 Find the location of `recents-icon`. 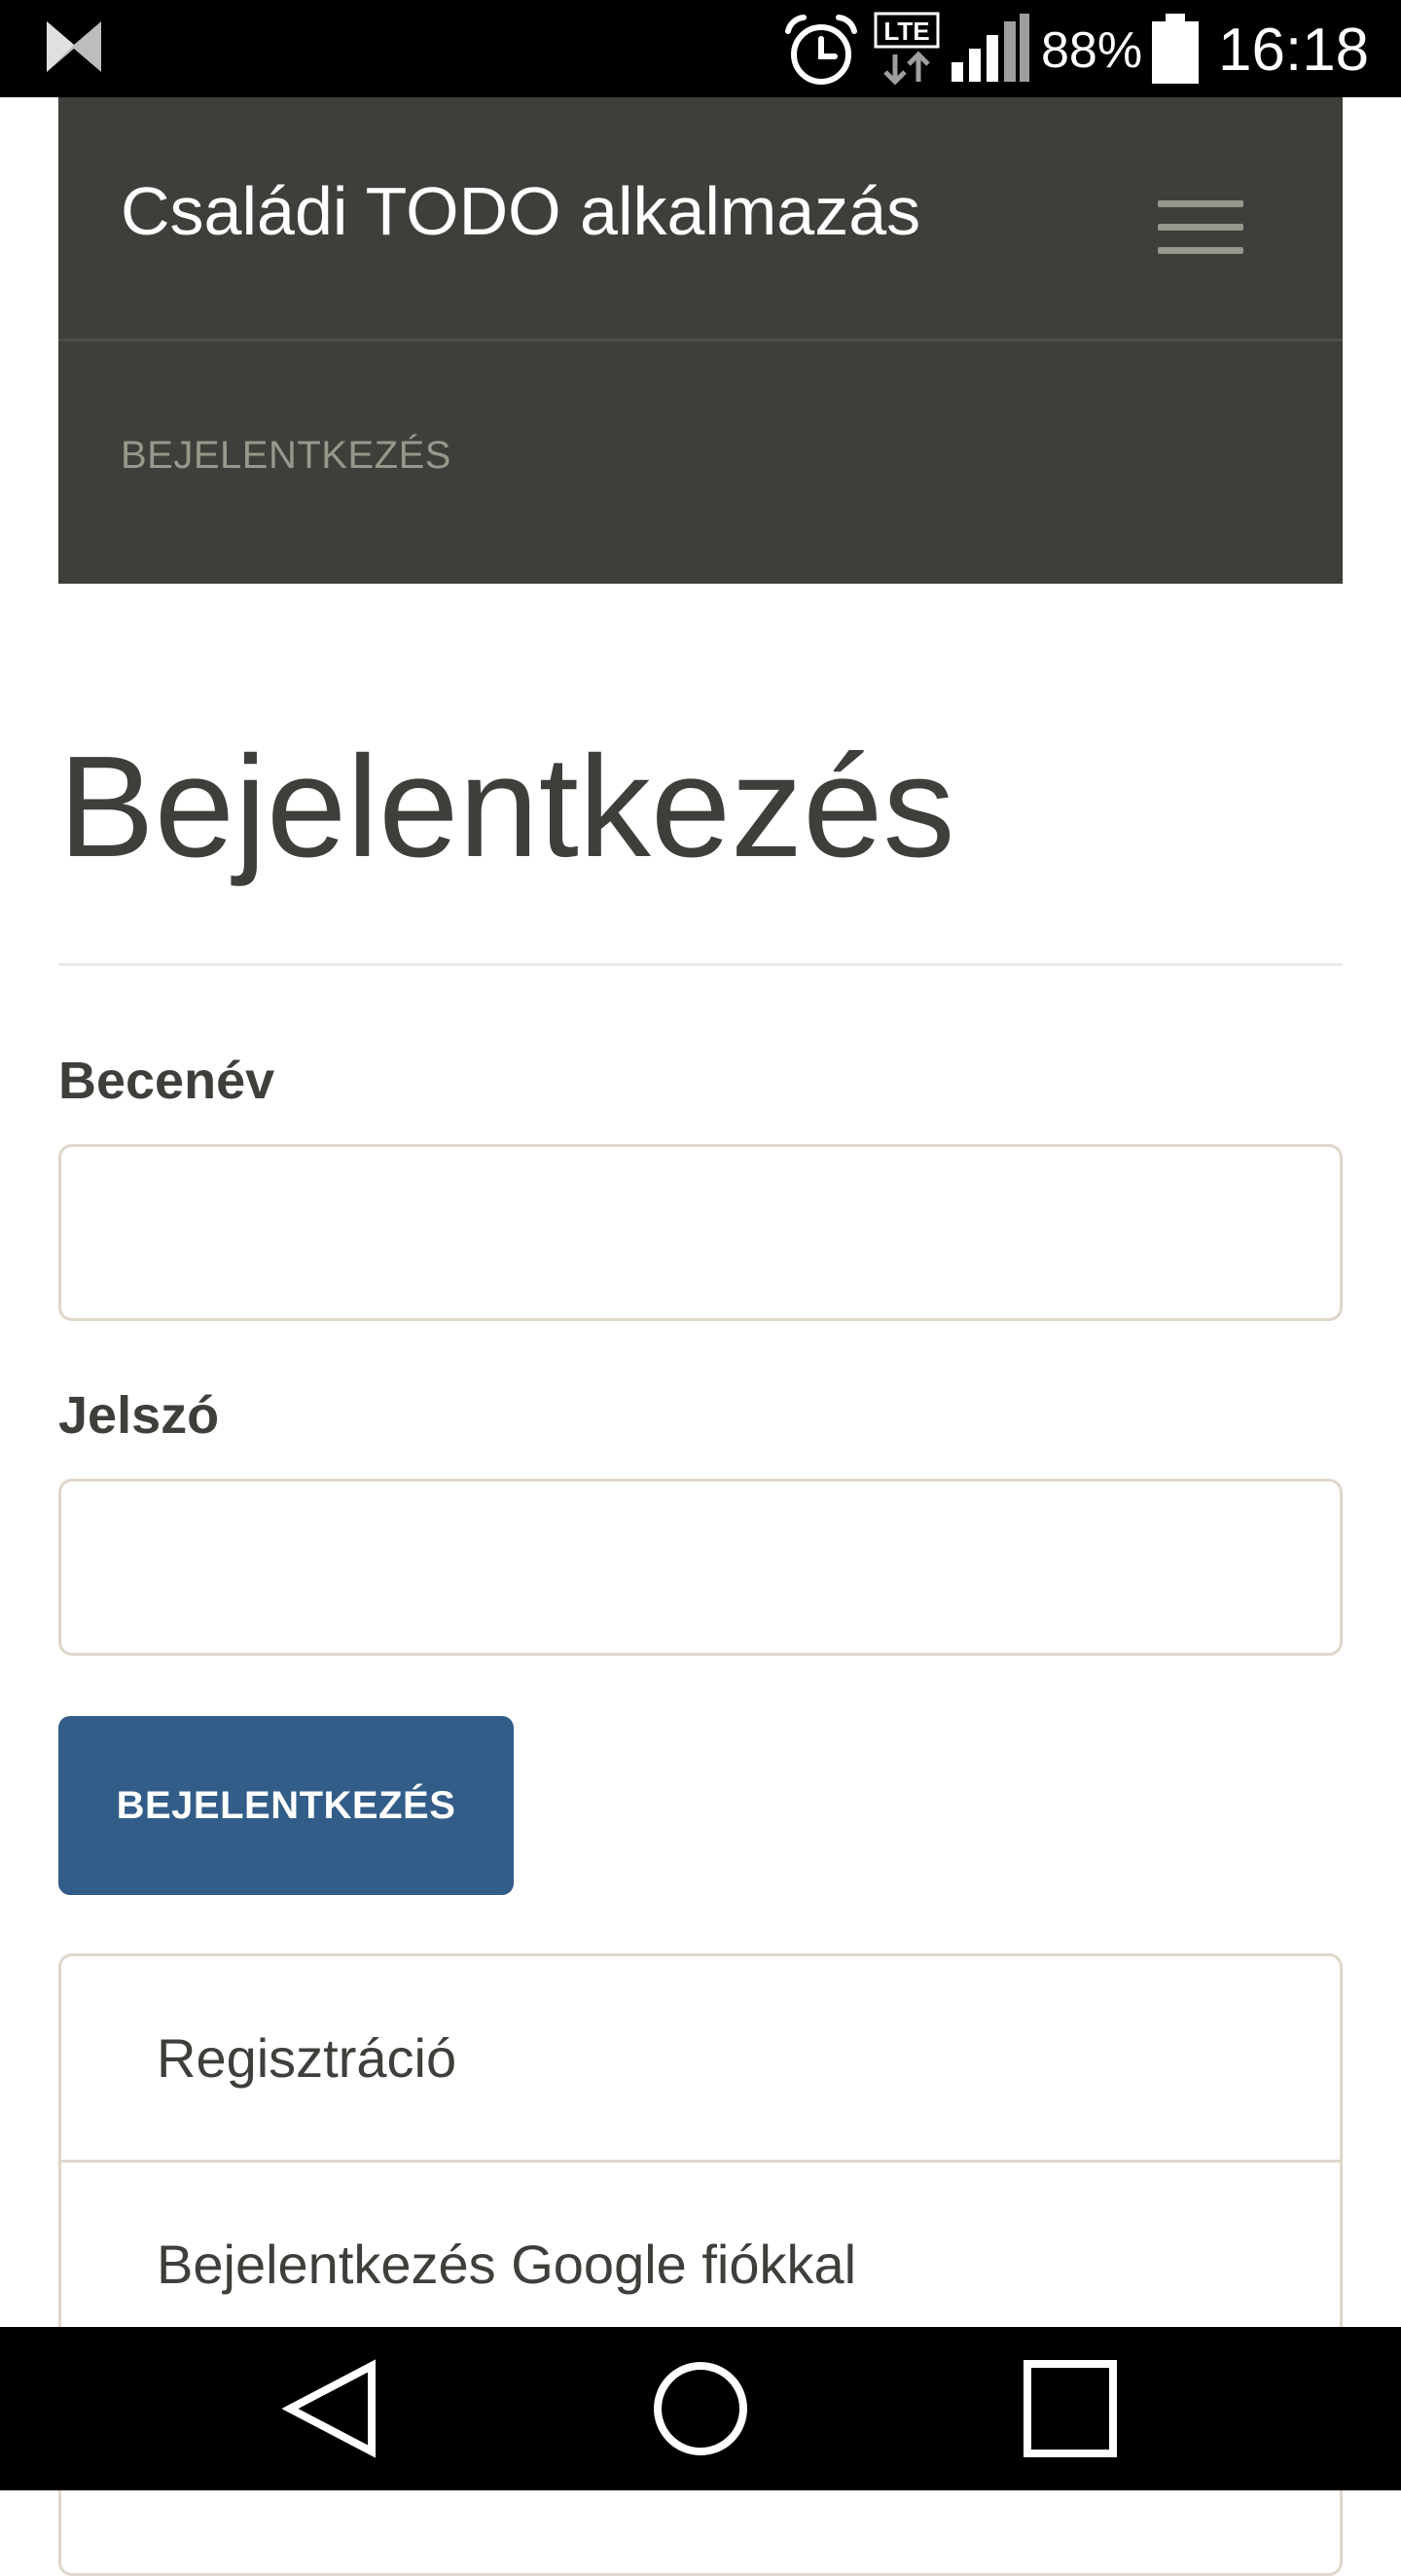

recents-icon is located at coordinates (1070, 2408).